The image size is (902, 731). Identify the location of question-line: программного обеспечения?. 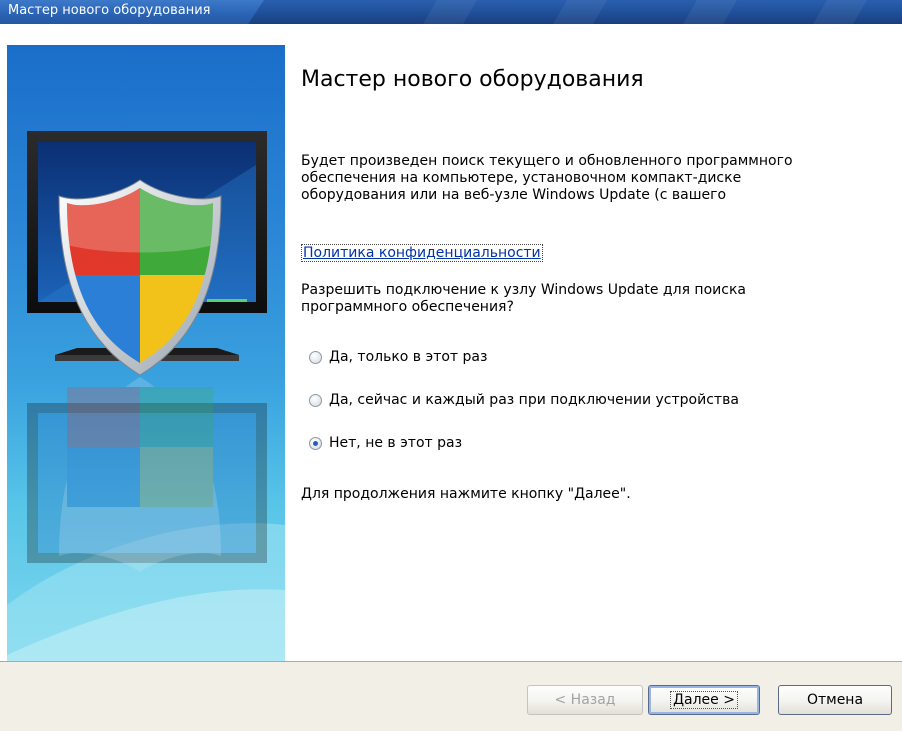
(407, 307).